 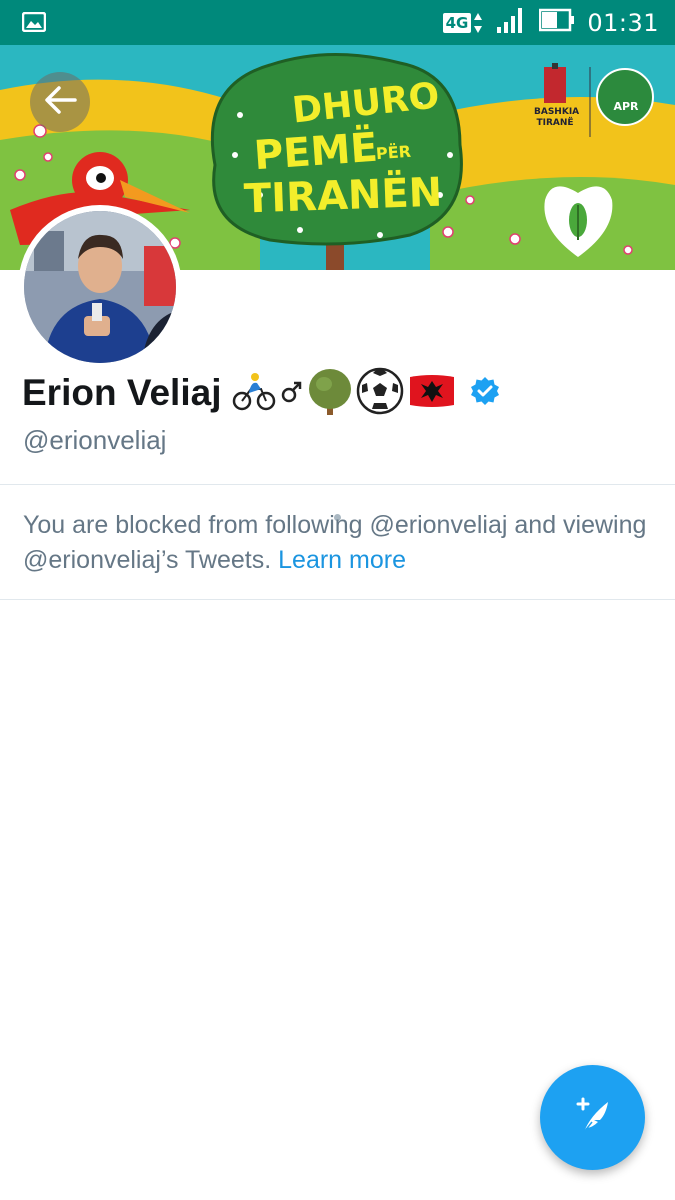 What do you see at coordinates (292, 393) in the screenshot?
I see `male-sign-icon` at bounding box center [292, 393].